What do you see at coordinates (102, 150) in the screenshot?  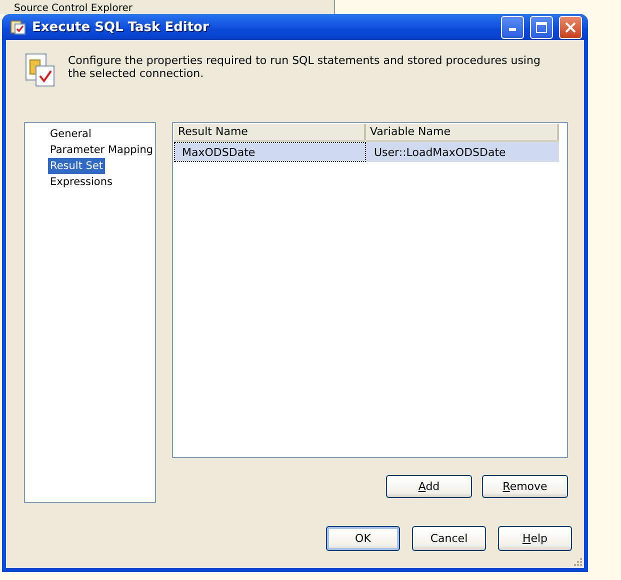 I see `page-list-item: Parameter Mapping` at bounding box center [102, 150].